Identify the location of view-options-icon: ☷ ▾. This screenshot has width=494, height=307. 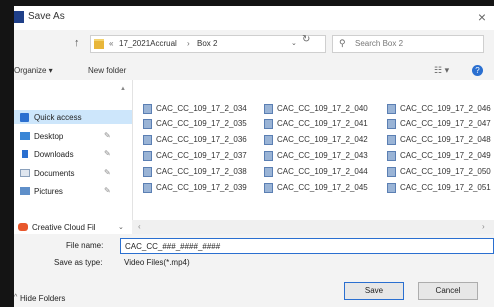
(441, 70).